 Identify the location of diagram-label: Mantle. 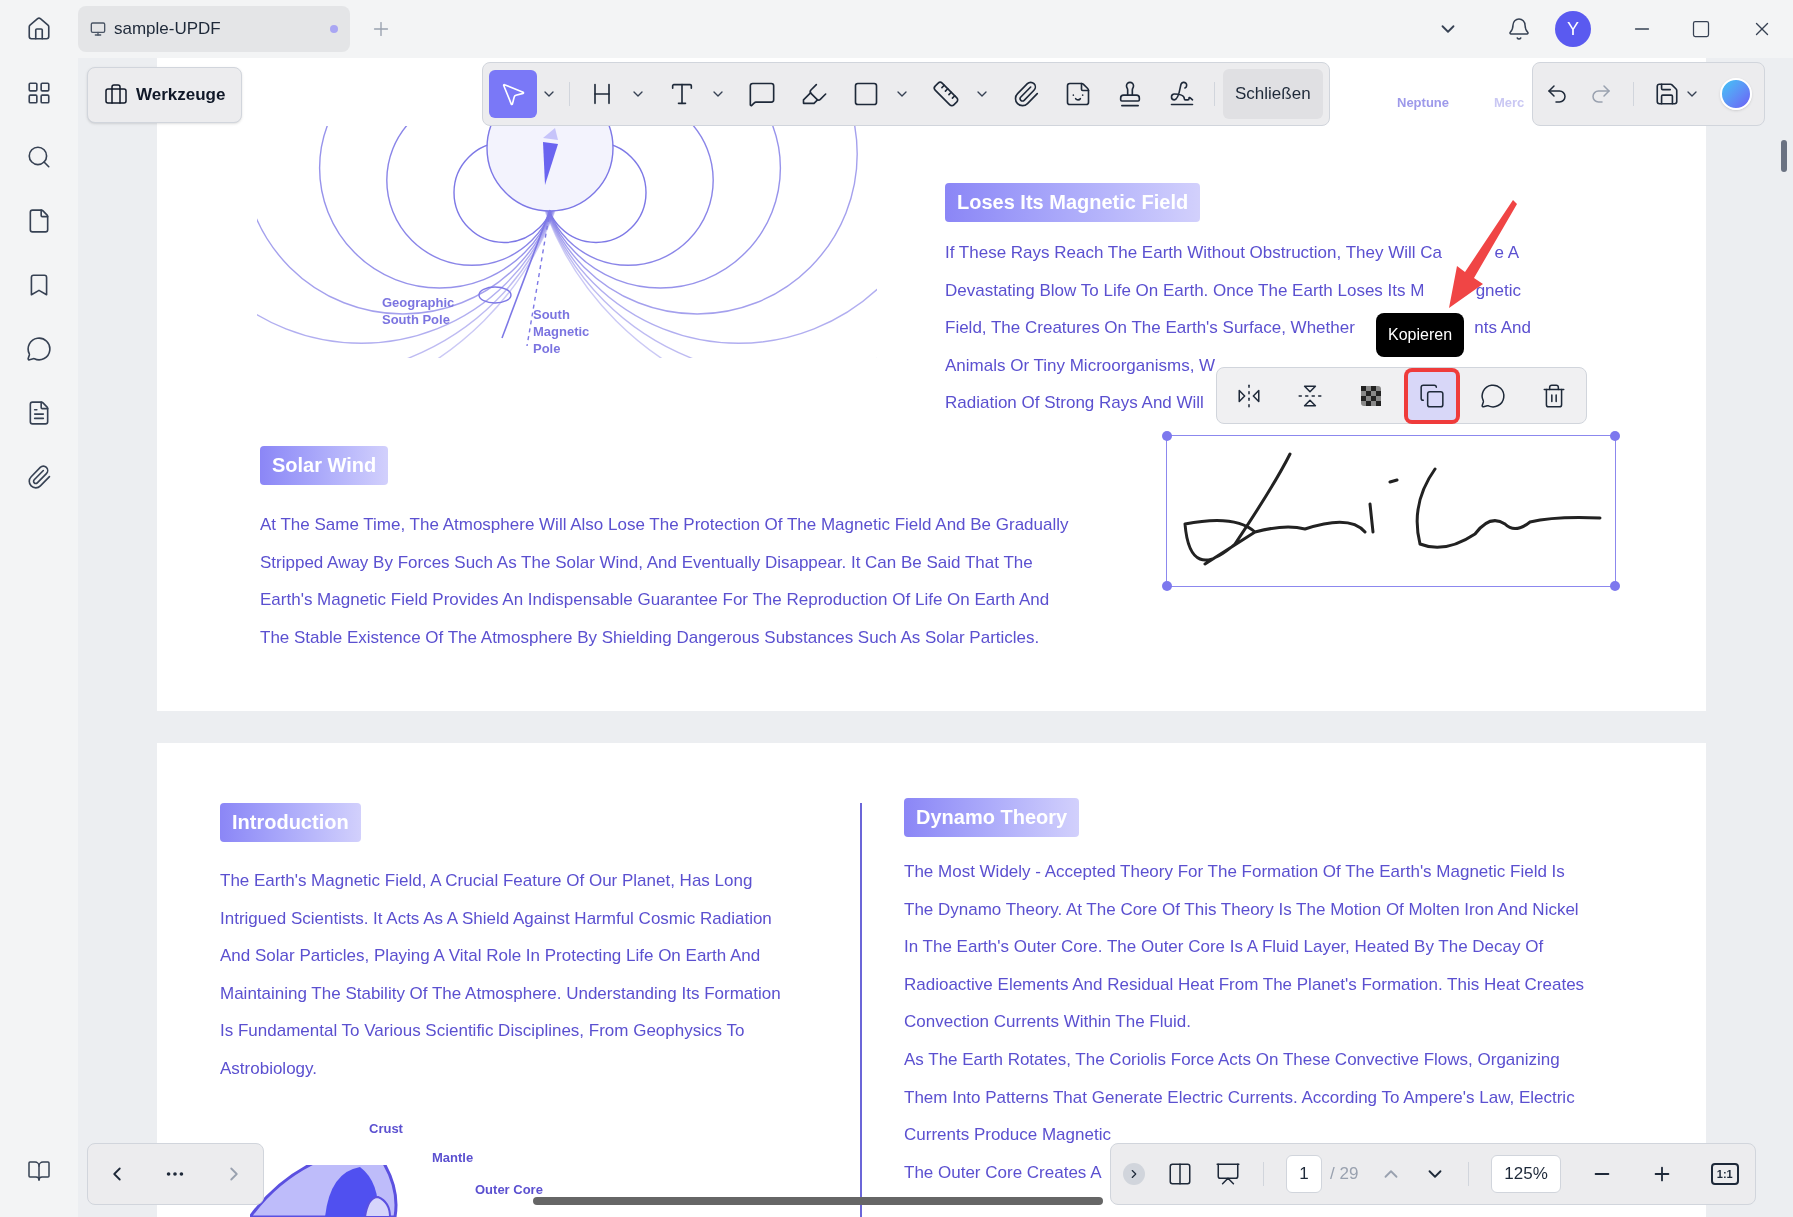
(453, 1158).